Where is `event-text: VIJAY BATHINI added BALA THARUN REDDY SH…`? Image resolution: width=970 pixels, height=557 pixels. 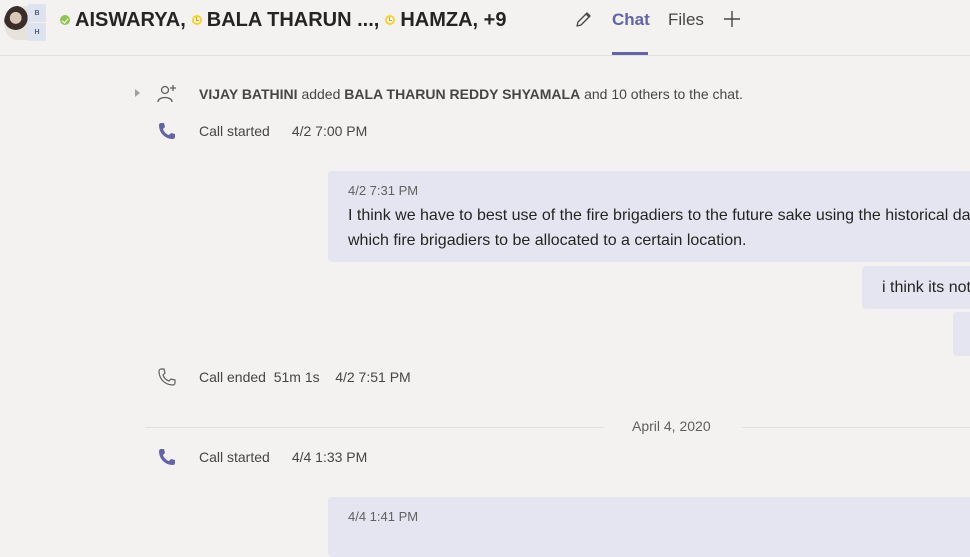
event-text: VIJAY BATHINI added BALA THARUN REDDY SH… is located at coordinates (471, 94).